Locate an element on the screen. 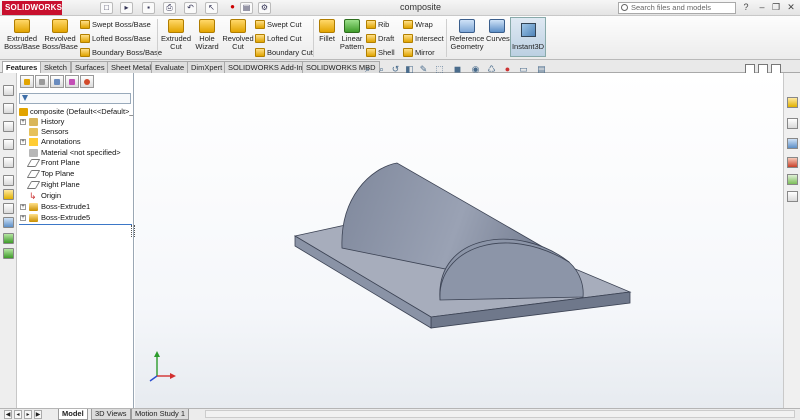 The height and width of the screenshot is (420, 800). origin-icon: ↳ is located at coordinates (33, 196).